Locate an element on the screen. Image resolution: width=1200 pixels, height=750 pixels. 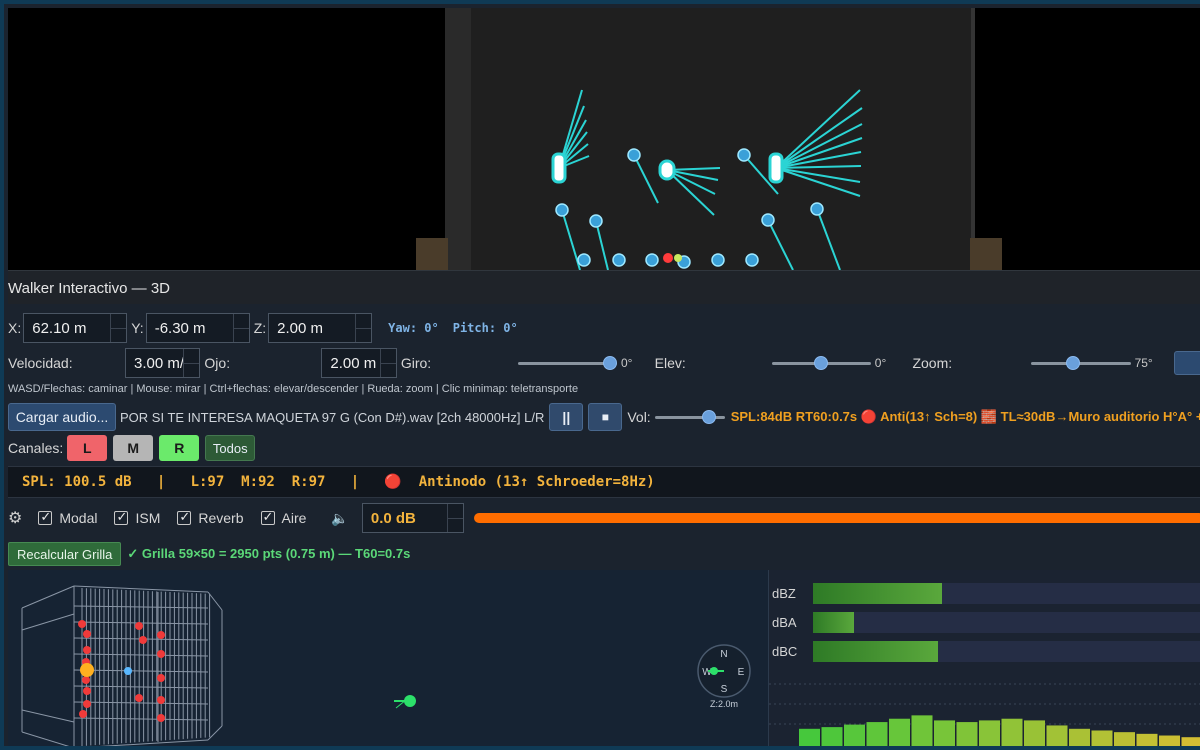
y-input: -6.30 m is located at coordinates (197, 328).